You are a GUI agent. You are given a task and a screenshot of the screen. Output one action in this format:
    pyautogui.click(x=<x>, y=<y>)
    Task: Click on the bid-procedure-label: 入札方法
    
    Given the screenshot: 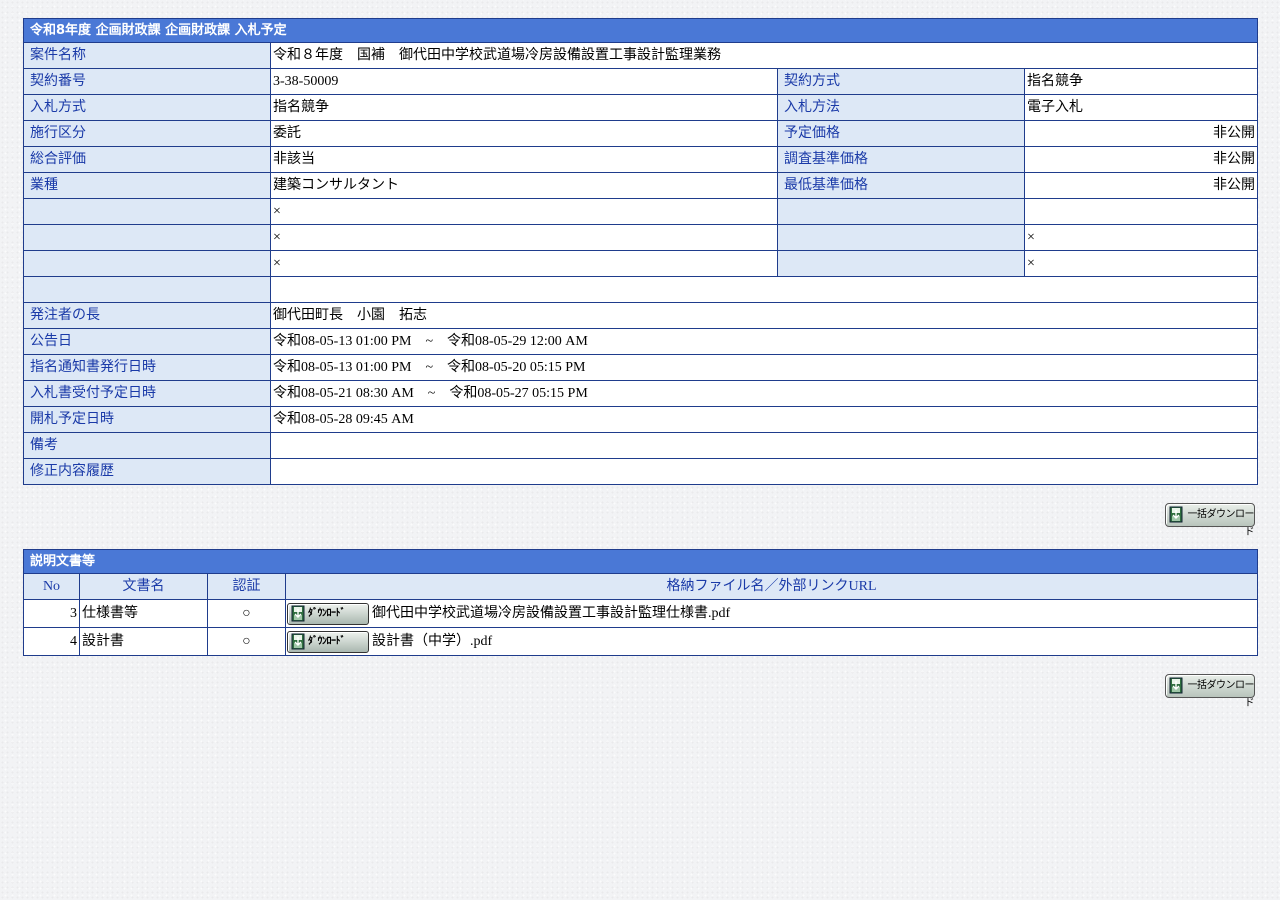 What is the action you would take?
    pyautogui.click(x=901, y=107)
    